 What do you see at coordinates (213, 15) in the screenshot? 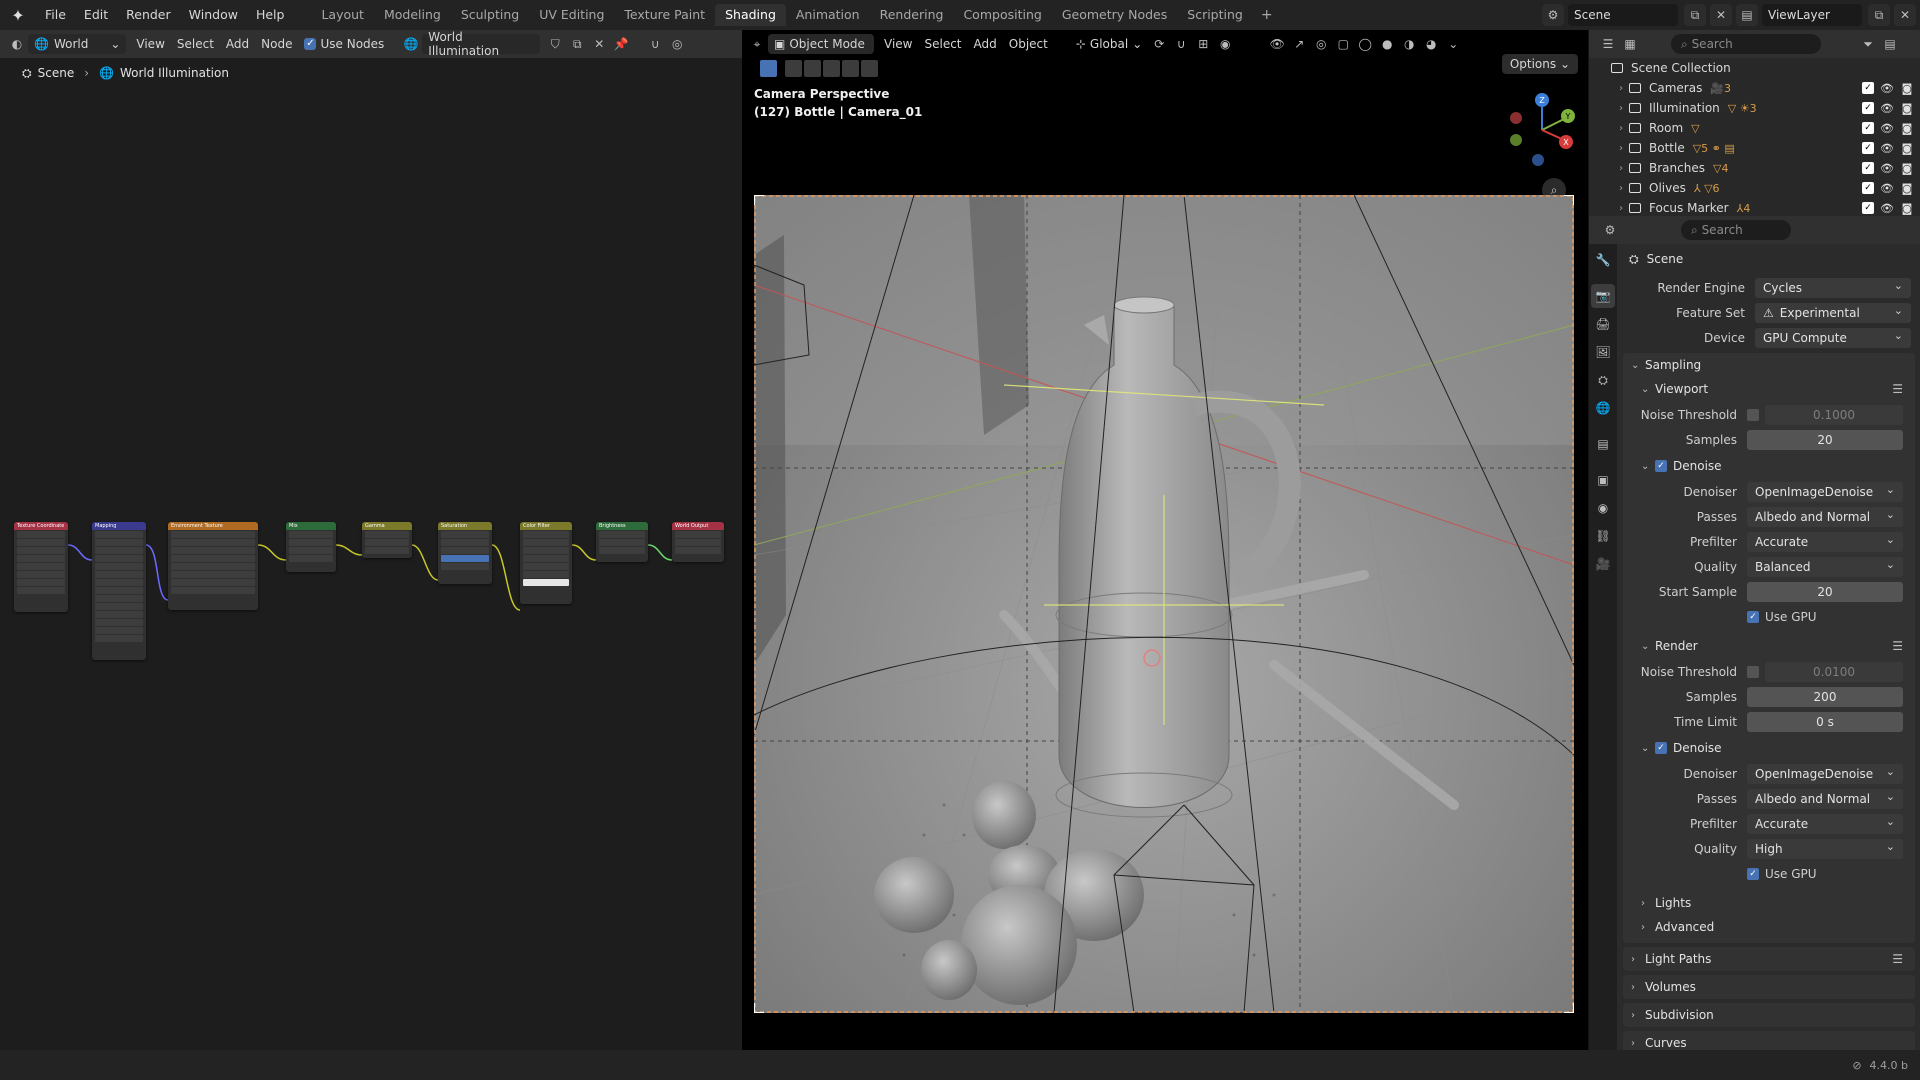
I see `menu-window: Window` at bounding box center [213, 15].